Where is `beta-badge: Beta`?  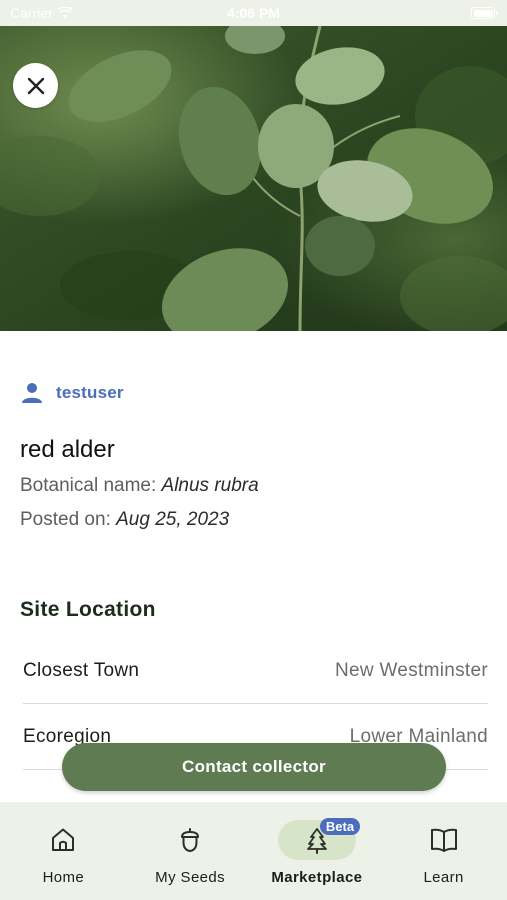 beta-badge: Beta is located at coordinates (340, 826).